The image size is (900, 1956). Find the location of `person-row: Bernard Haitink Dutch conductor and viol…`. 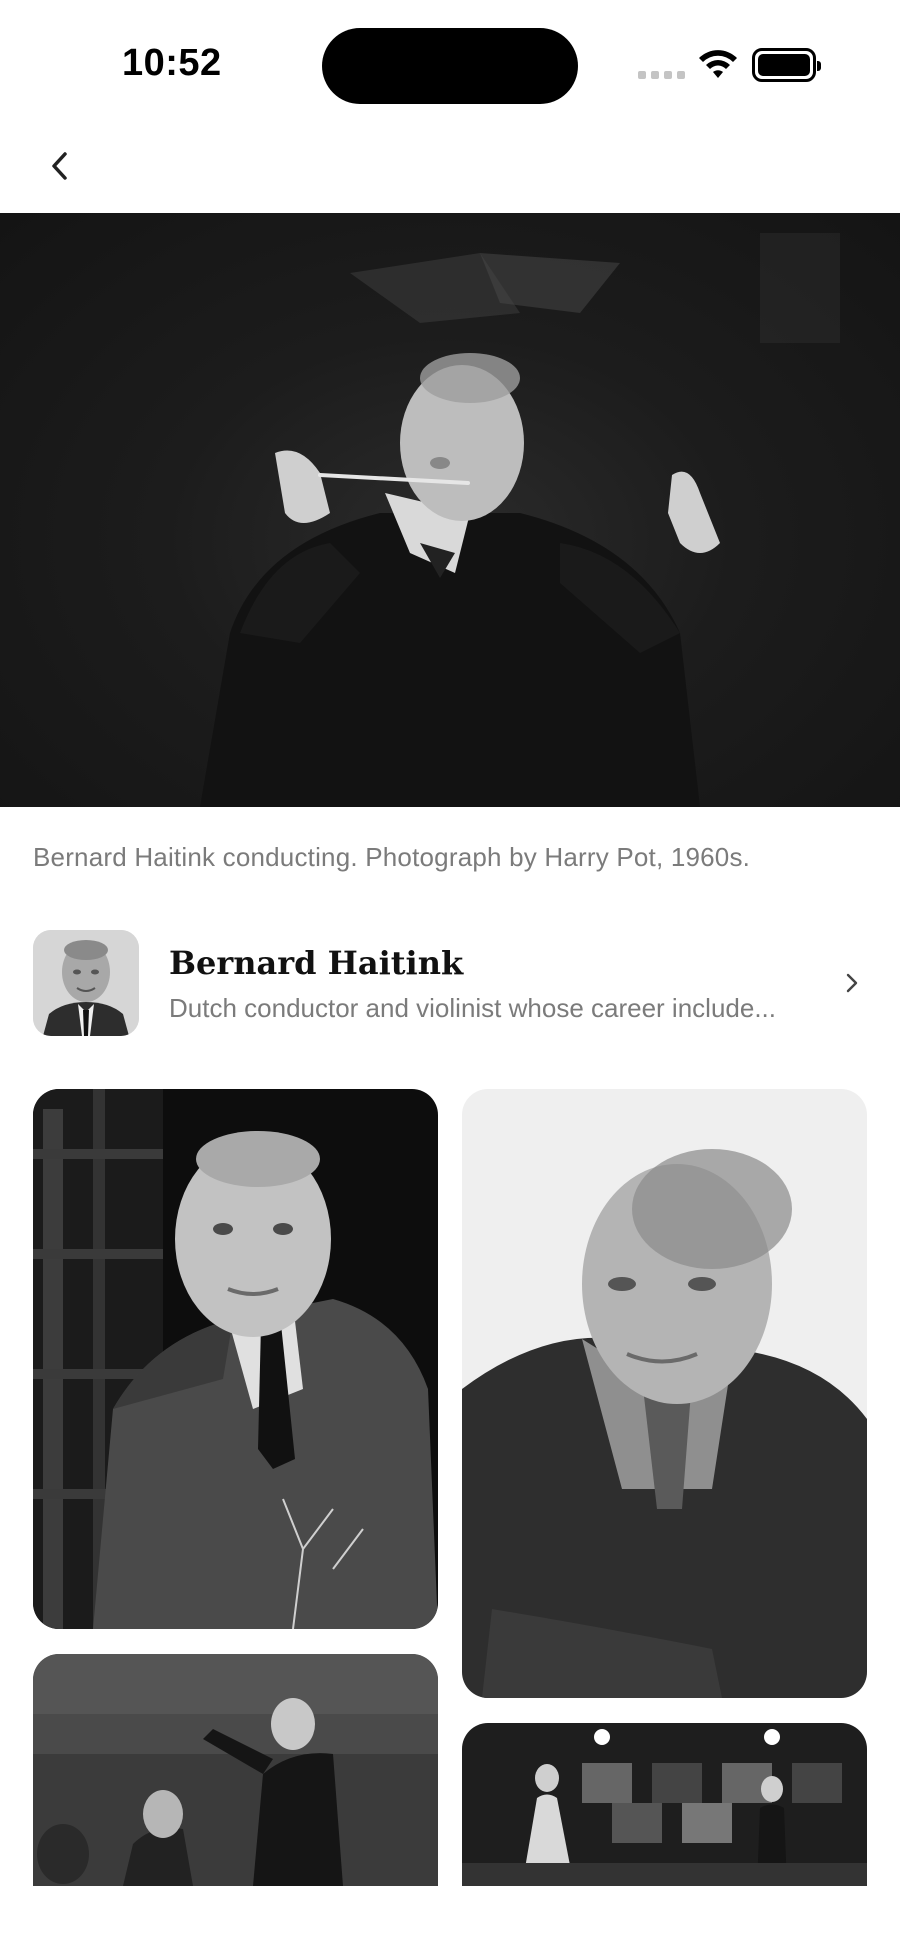

person-row: Bernard Haitink Dutch conductor and viol… is located at coordinates (450, 983).